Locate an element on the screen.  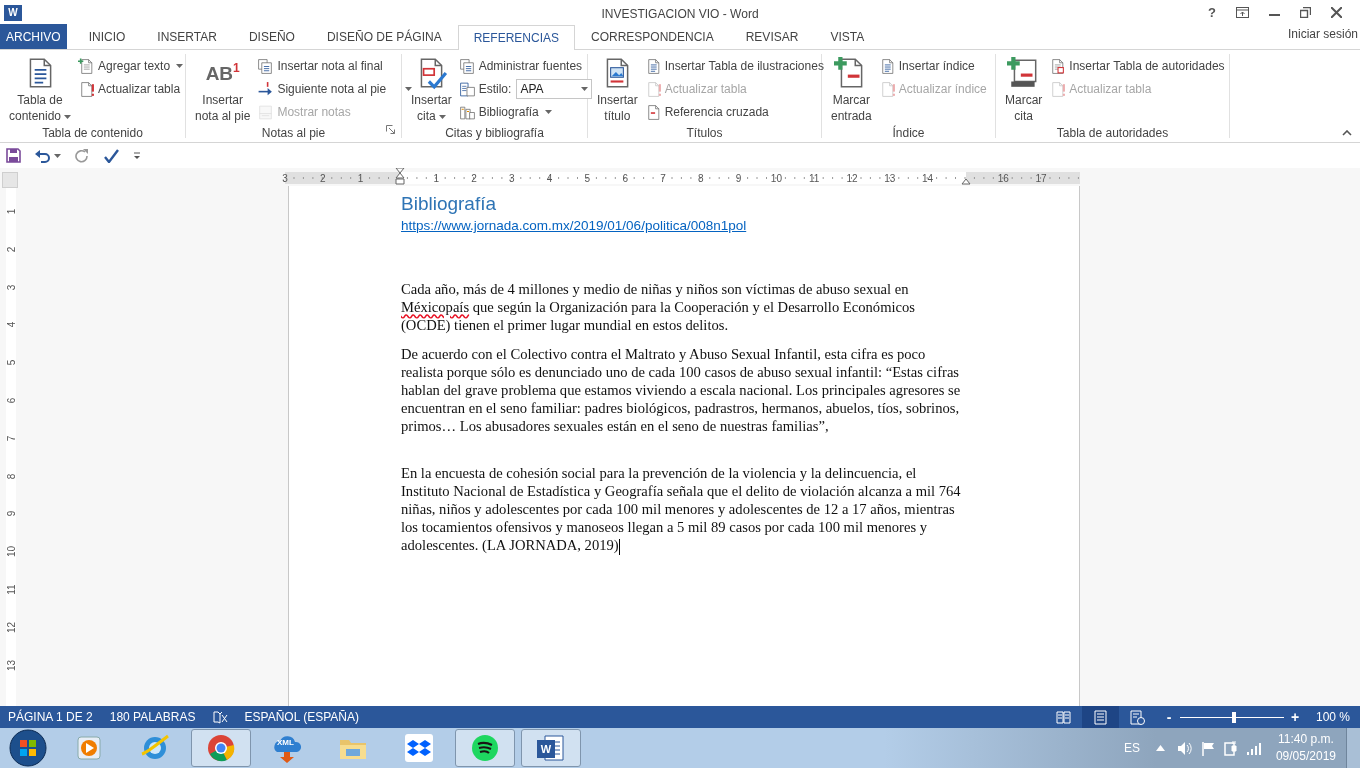
address-book-icon is located at coordinates (467, 89).